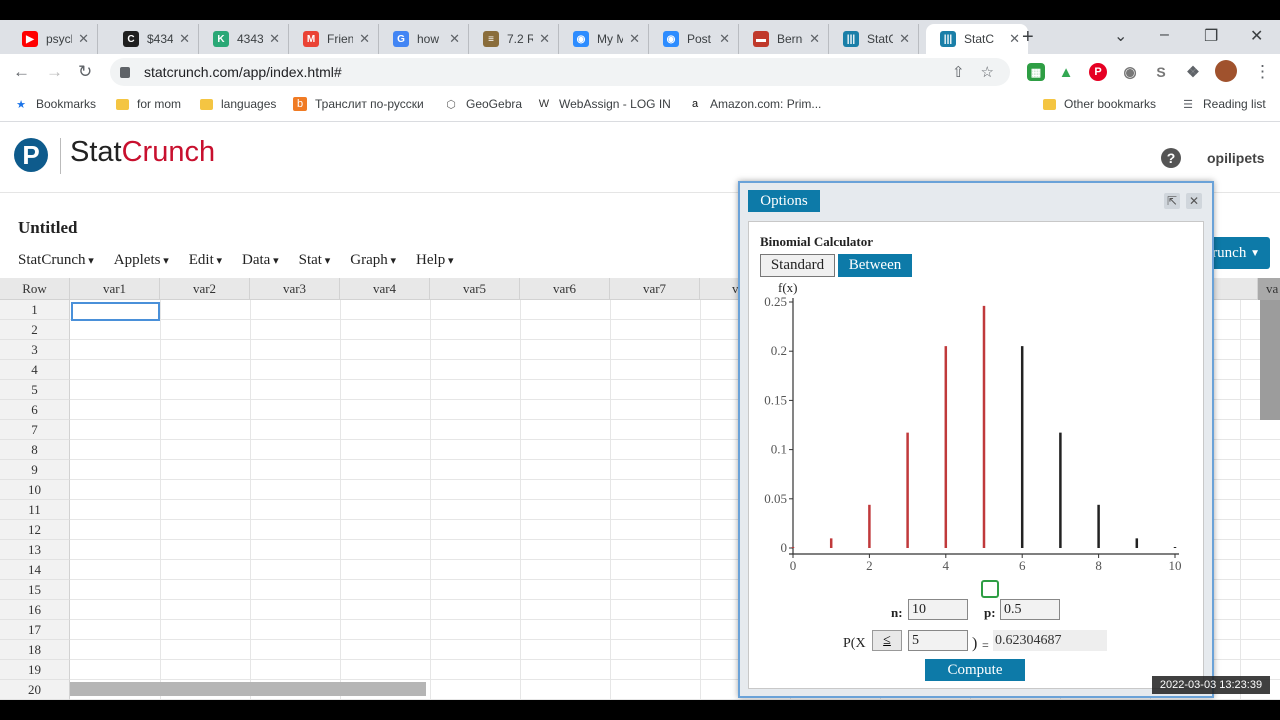 This screenshot has height=720, width=1280. What do you see at coordinates (548, 72) in the screenshot?
I see `url-text: statcrunch.com/app/index.html#` at bounding box center [548, 72].